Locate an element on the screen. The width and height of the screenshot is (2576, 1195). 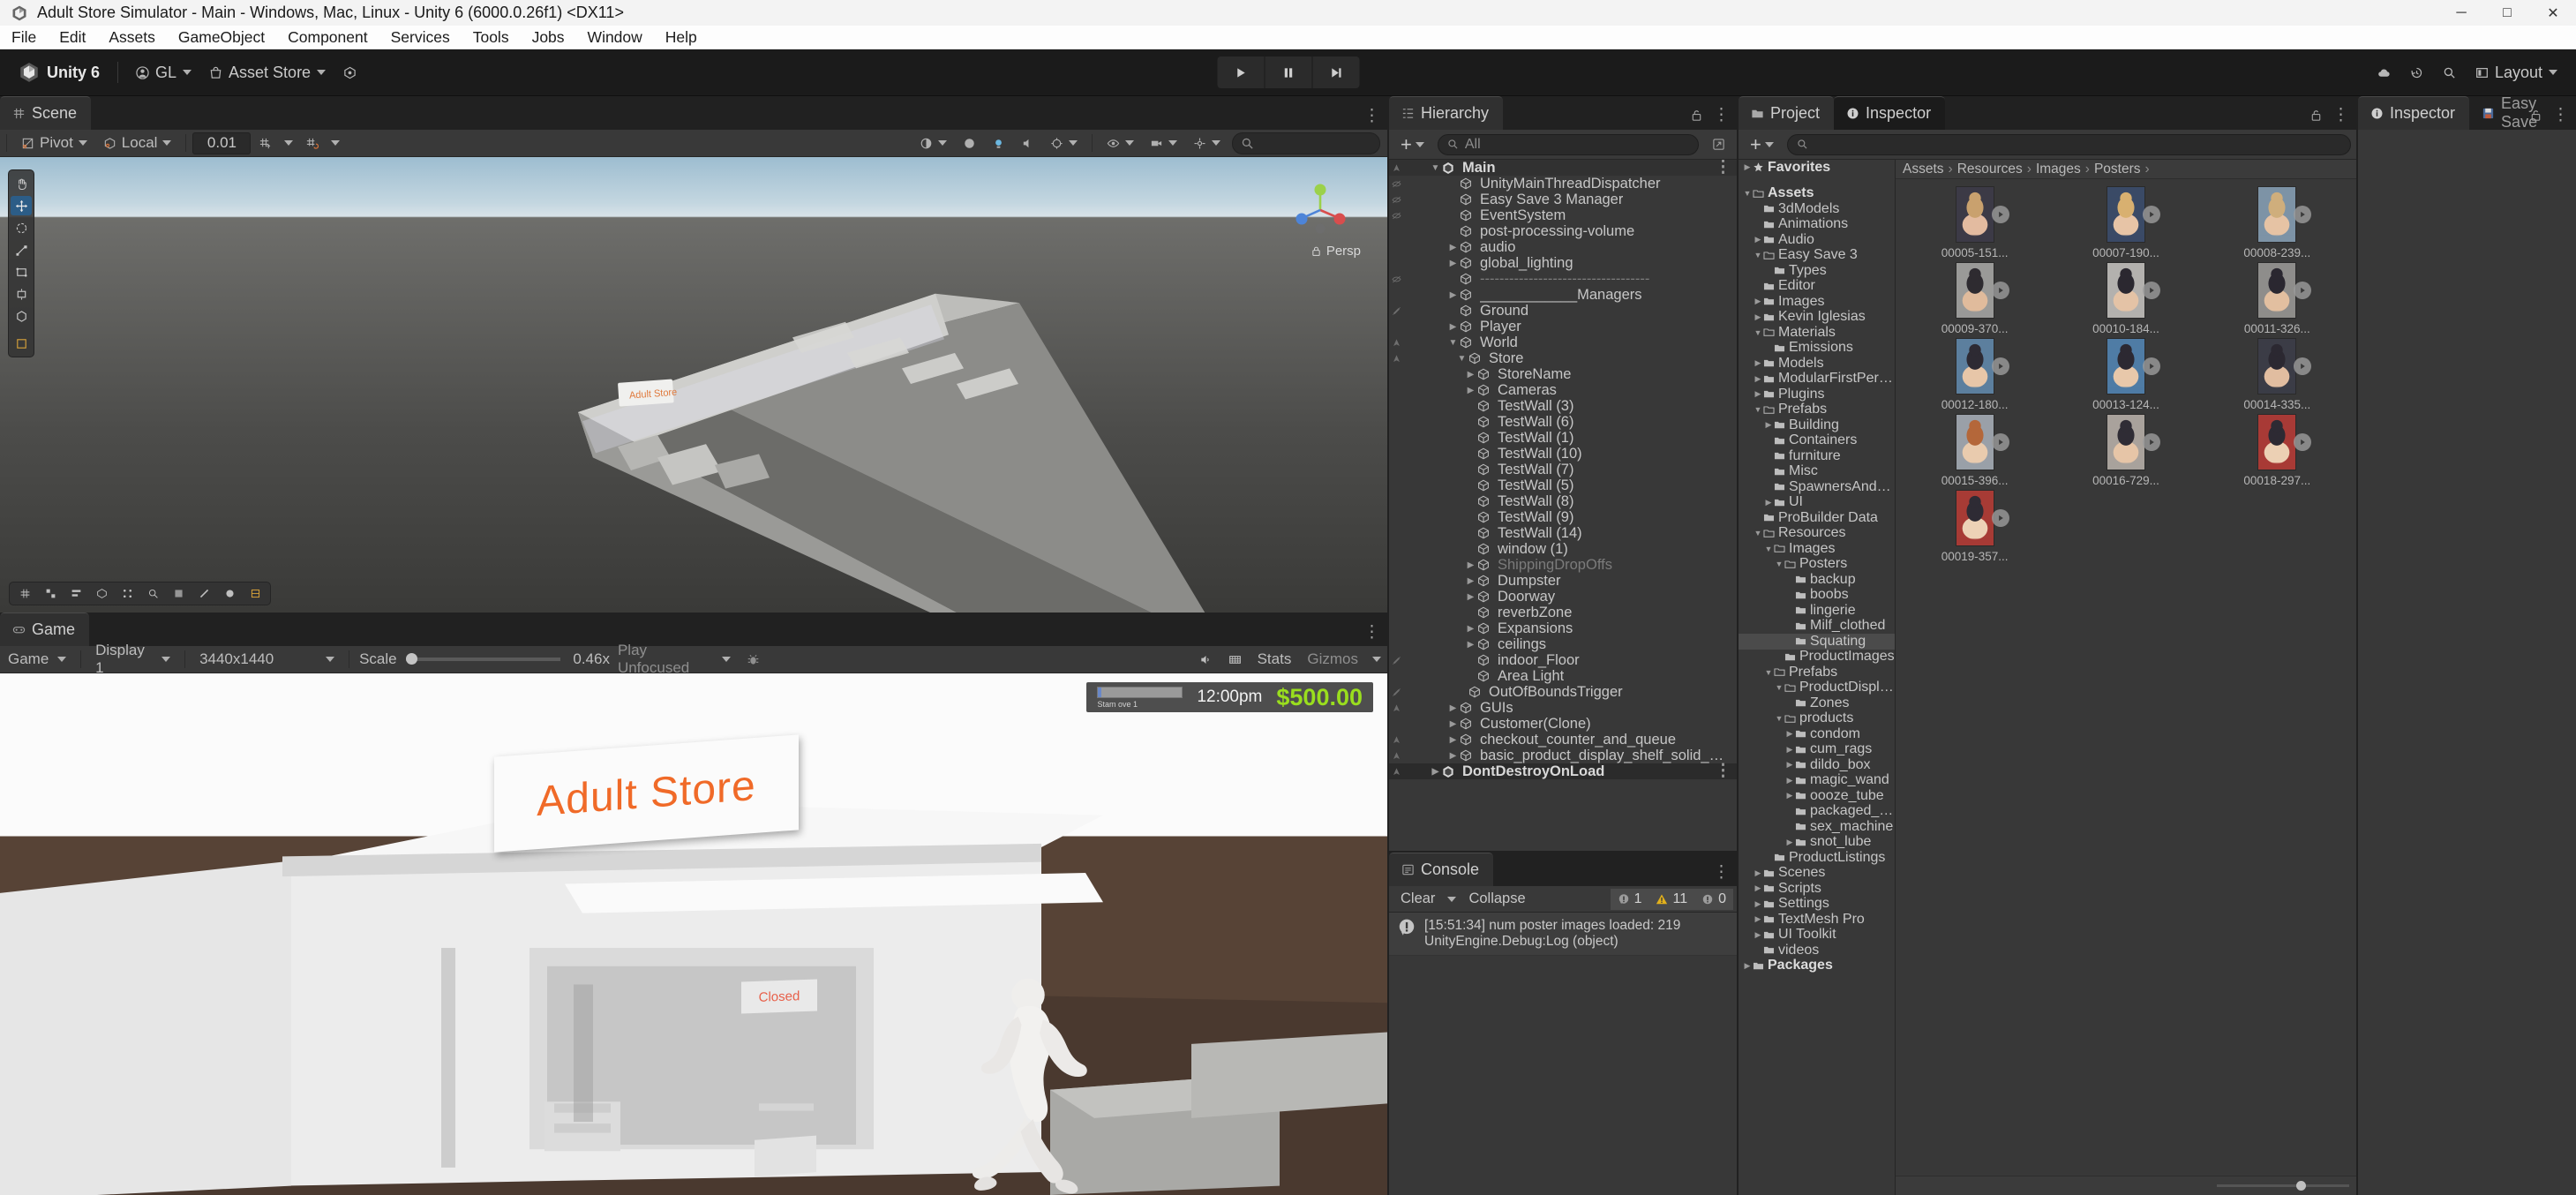
project-tree-row: ▶ lingerie is located at coordinates (1817, 611).